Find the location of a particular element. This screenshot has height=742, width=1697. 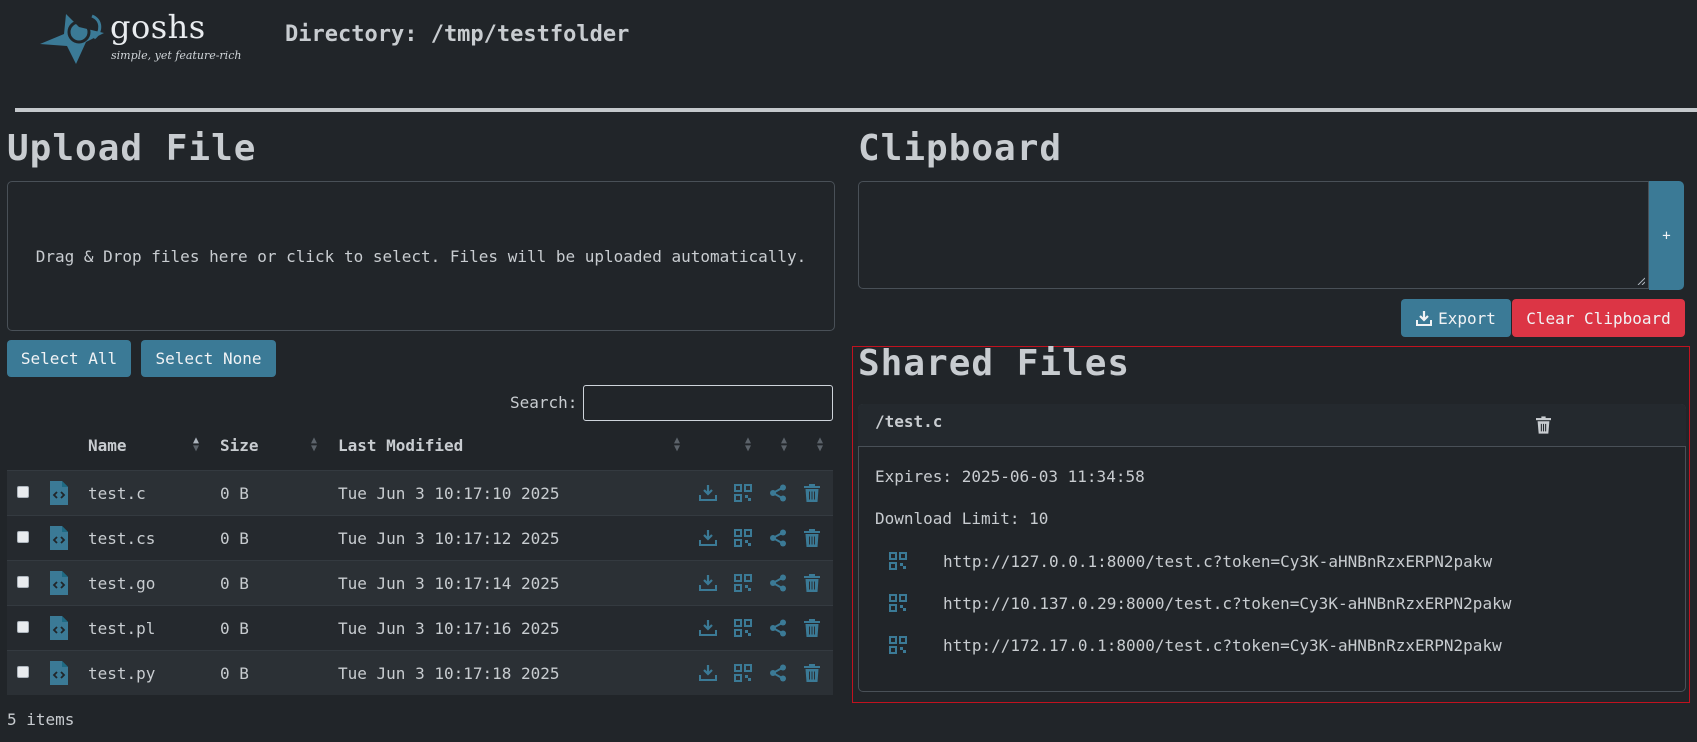

table-row: test.pl 0 B Tue Jun 3 10:17:16 2025 is located at coordinates (420, 627).